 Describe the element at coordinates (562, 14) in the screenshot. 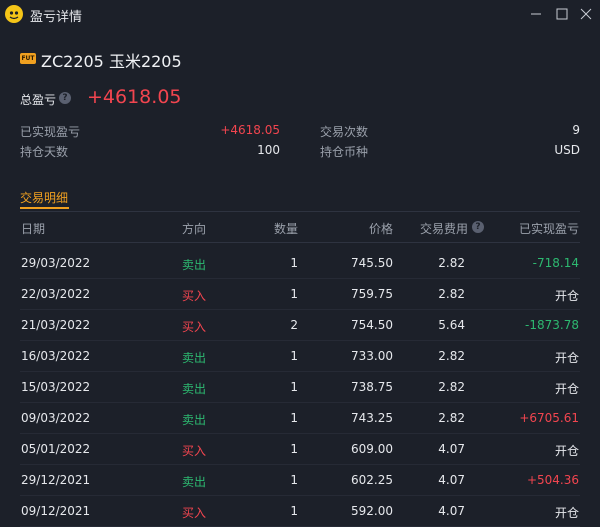

I see `maximize-icon` at that location.